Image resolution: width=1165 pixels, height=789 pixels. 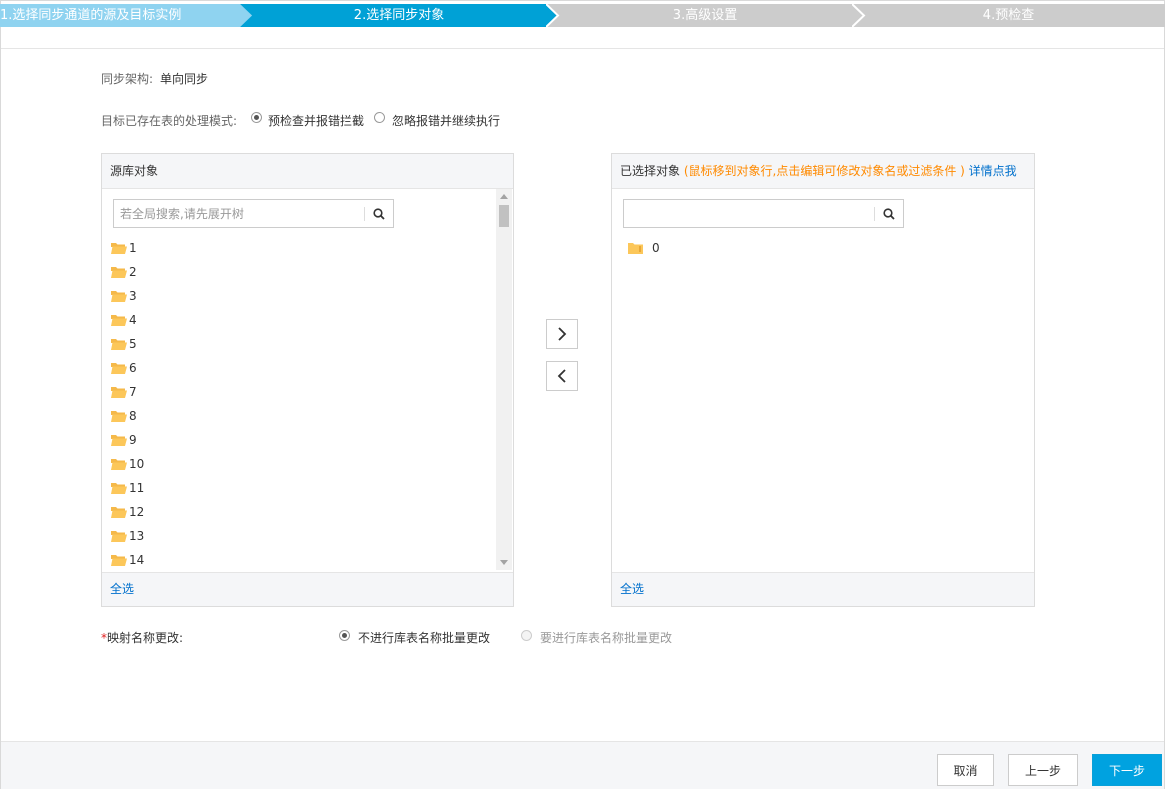 I want to click on steps-divider, so click(x=582, y=48).